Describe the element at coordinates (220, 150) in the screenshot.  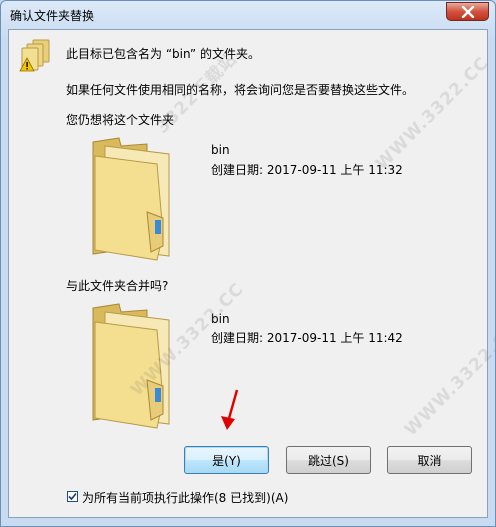
I see `target-folder-name: bin` at that location.